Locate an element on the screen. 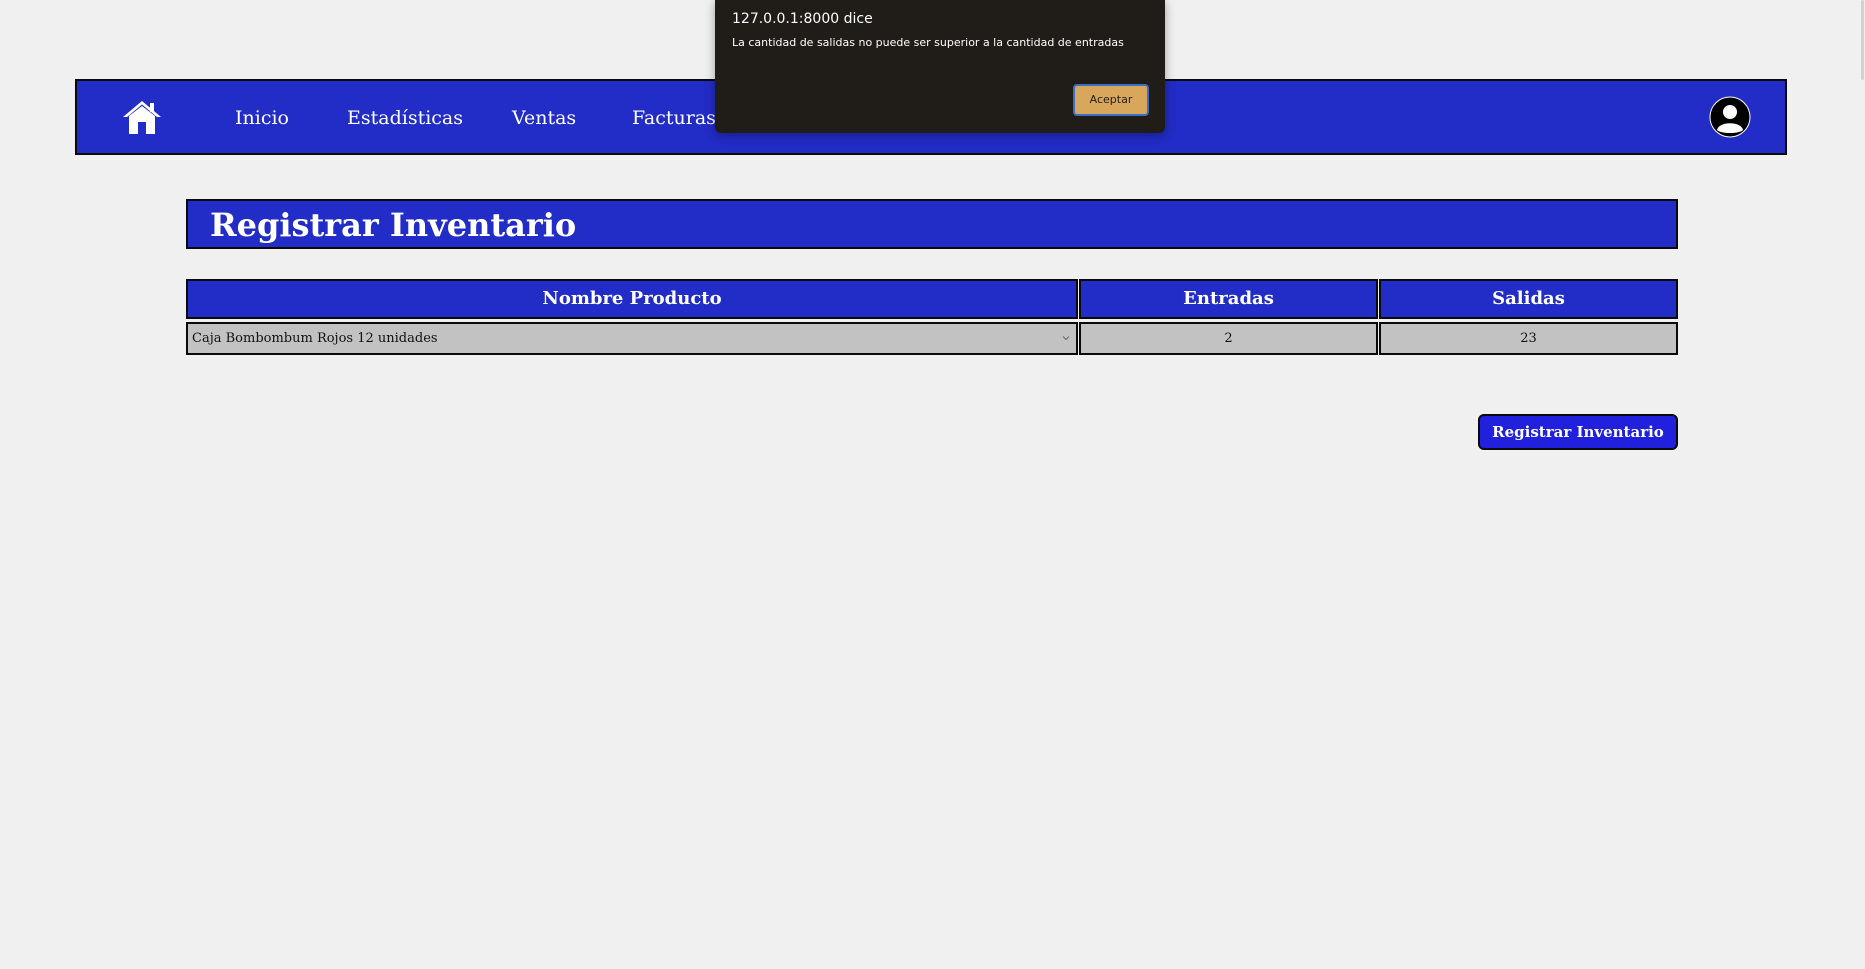 The width and height of the screenshot is (1865, 969). product-select: Caja Bombombum Rojos 12 unidades is located at coordinates (632, 338).